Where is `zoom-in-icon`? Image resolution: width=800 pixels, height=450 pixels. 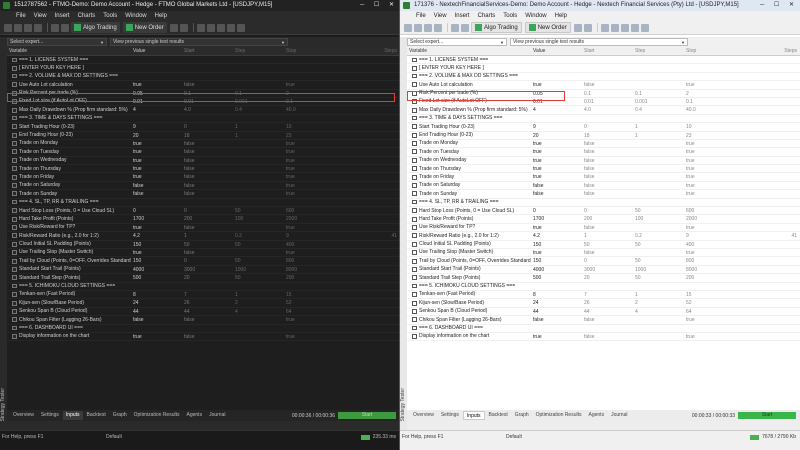 zoom-in-icon is located at coordinates (634, 27).